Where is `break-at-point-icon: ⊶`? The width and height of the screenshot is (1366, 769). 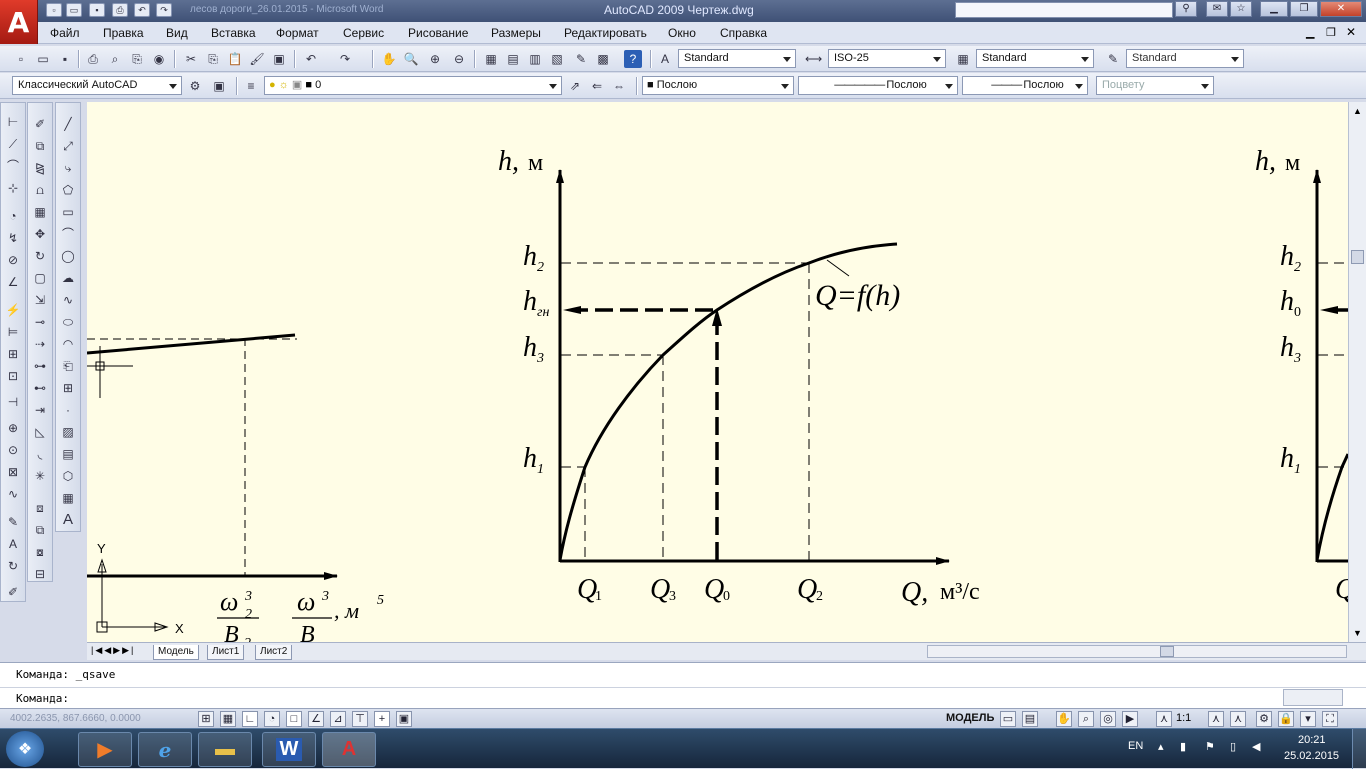 break-at-point-icon: ⊶ is located at coordinates (40, 366).